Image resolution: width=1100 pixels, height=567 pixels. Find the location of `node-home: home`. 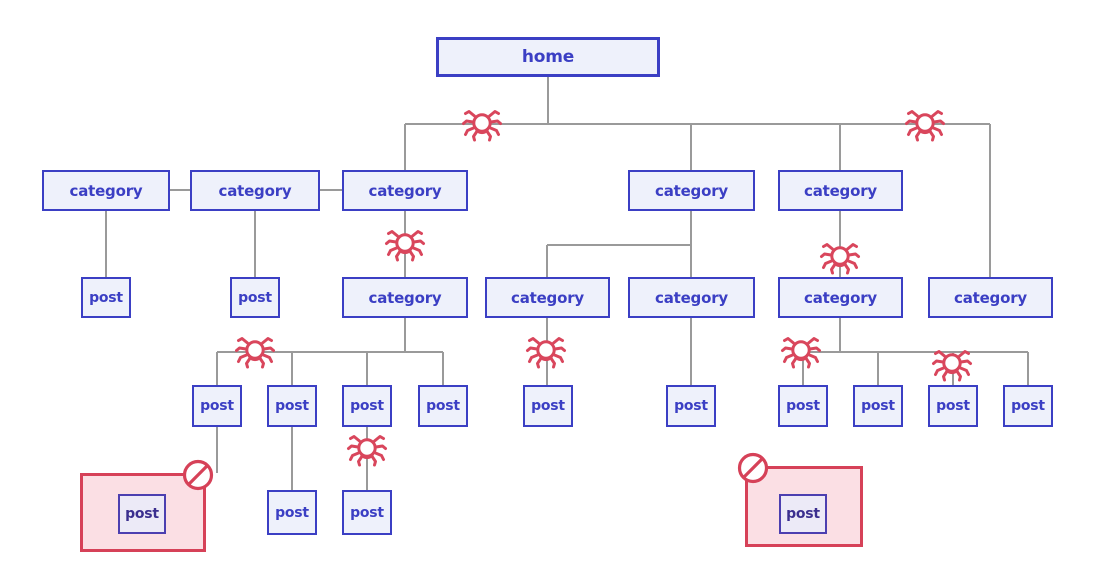

node-home: home is located at coordinates (548, 57).